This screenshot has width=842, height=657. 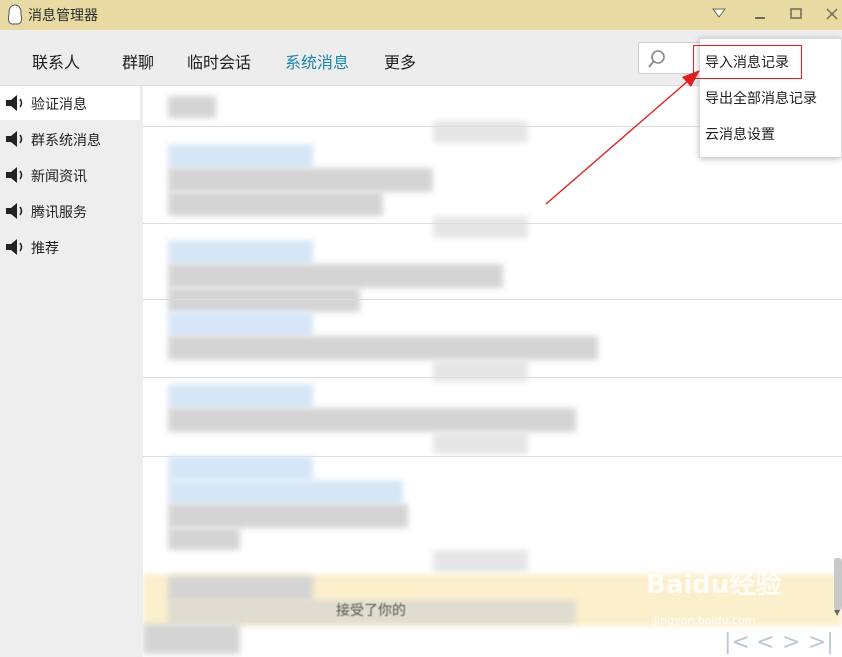 I want to click on sidebar-item-tencent-service: 腾讯服务, so click(x=70, y=211).